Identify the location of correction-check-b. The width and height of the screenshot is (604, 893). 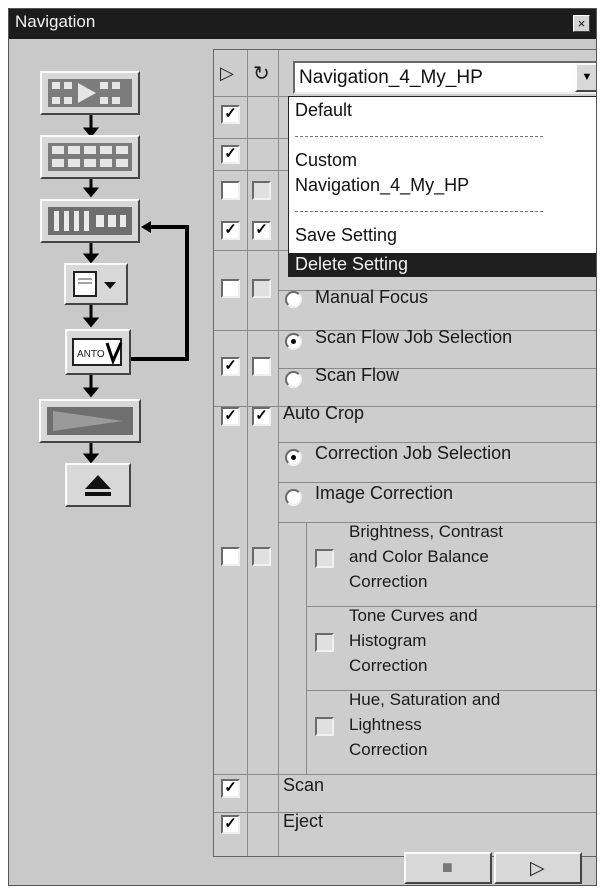
(261, 556).